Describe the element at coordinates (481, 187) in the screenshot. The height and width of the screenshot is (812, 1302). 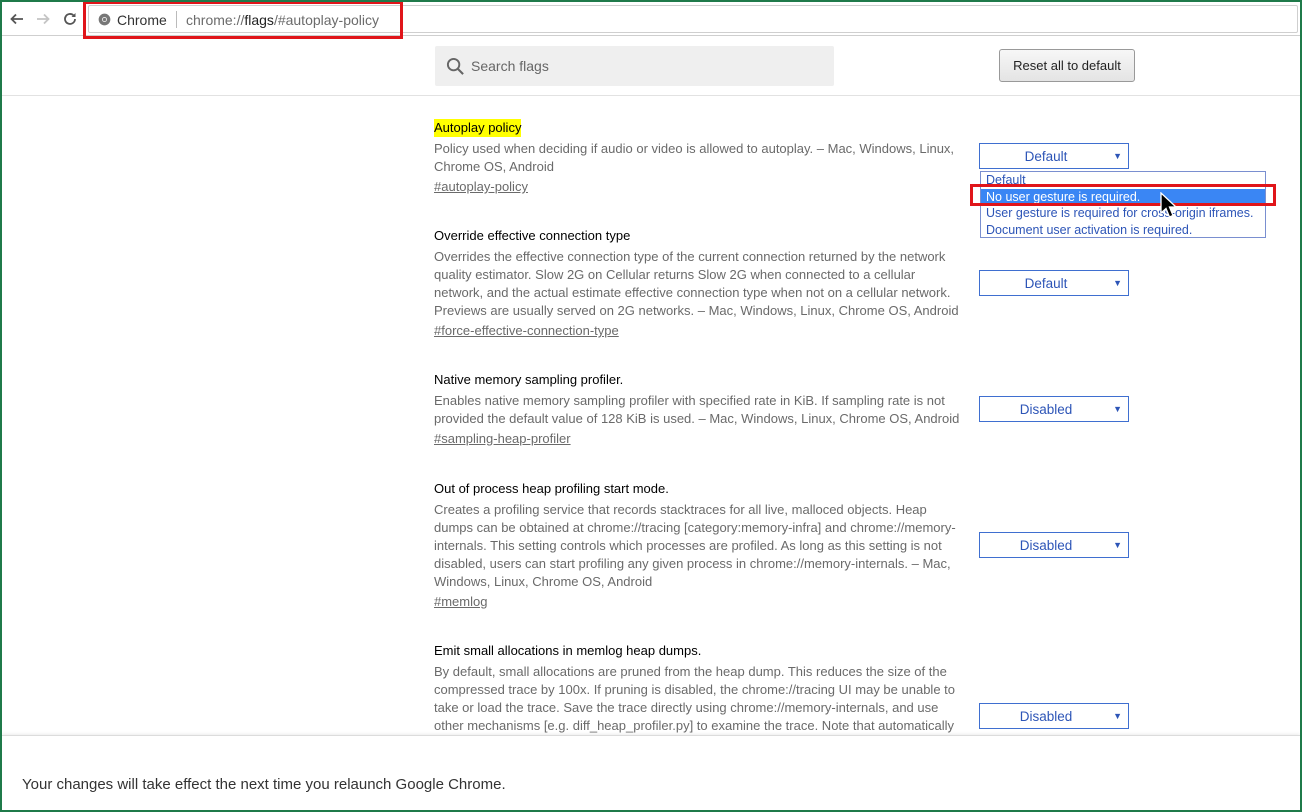
I see `experiment-link: #autoplay-policy` at that location.